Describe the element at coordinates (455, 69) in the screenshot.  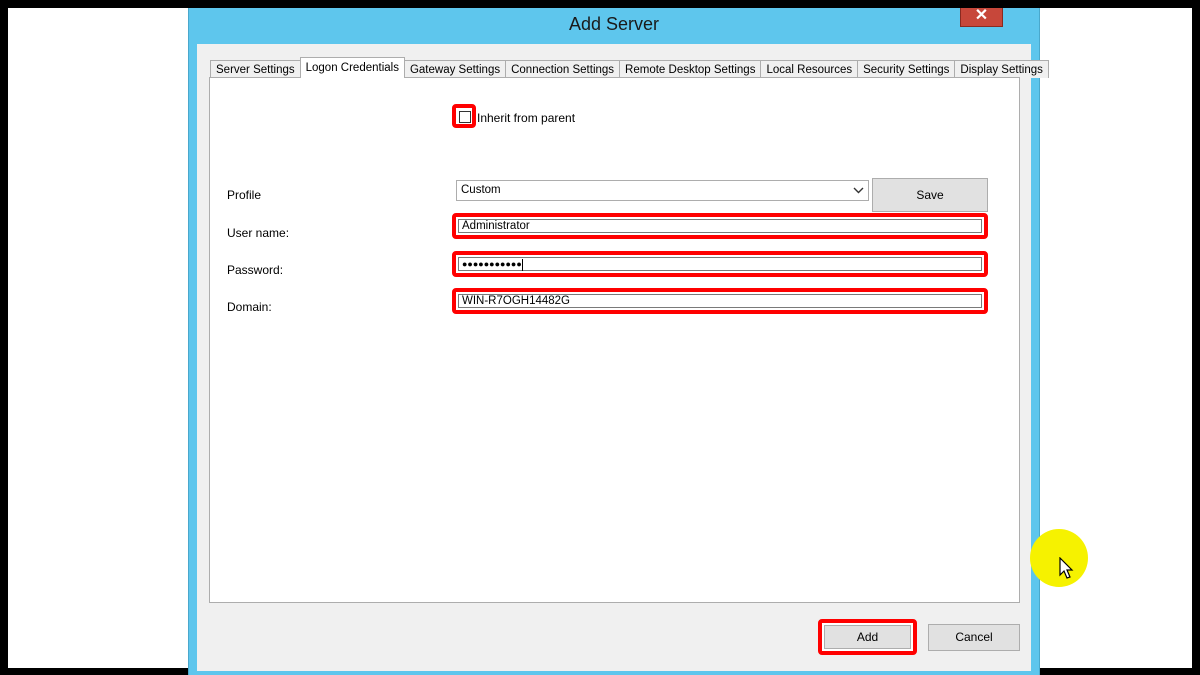
I see `tab-gateway-settings: Gateway Settings` at that location.